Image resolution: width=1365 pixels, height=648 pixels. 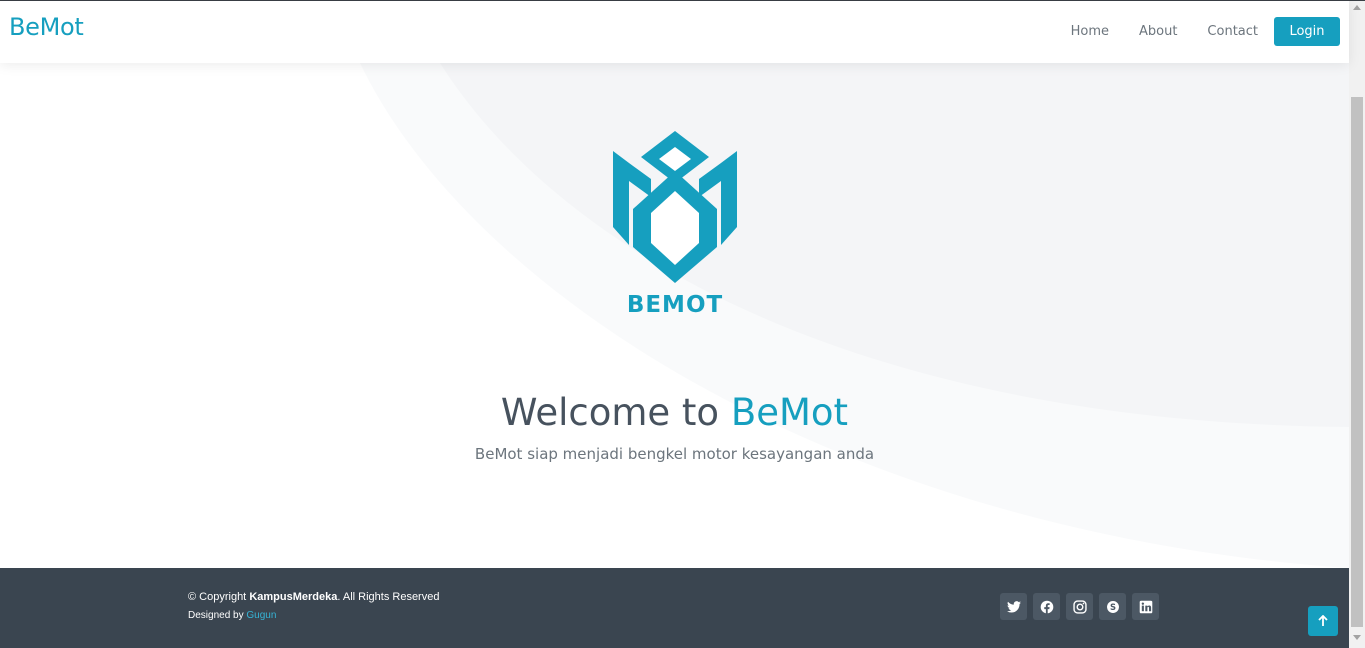 What do you see at coordinates (1145, 606) in the screenshot?
I see `linkedin-icon` at bounding box center [1145, 606].